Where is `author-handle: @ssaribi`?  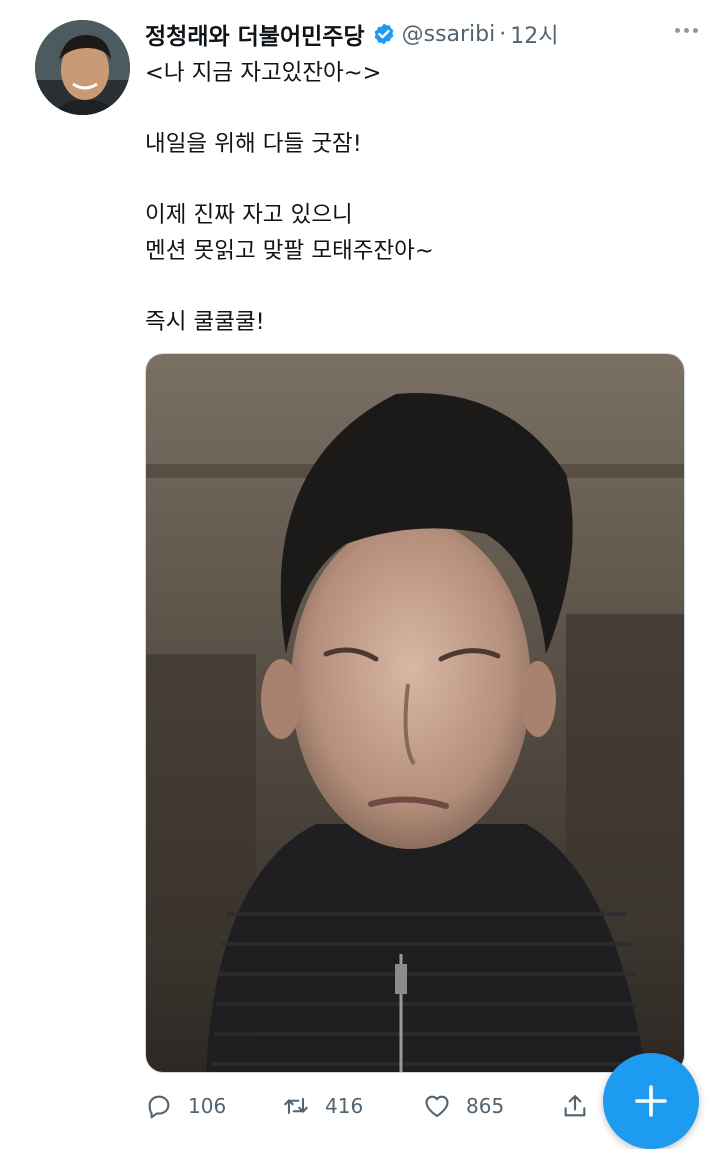
author-handle: @ssaribi is located at coordinates (449, 34).